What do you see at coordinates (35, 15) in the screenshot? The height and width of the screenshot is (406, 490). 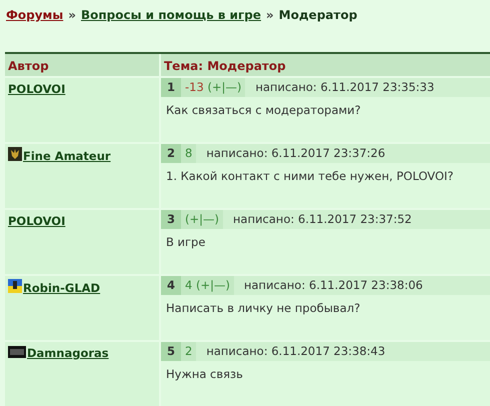 I see `breadcrumb-link: Форумы` at bounding box center [35, 15].